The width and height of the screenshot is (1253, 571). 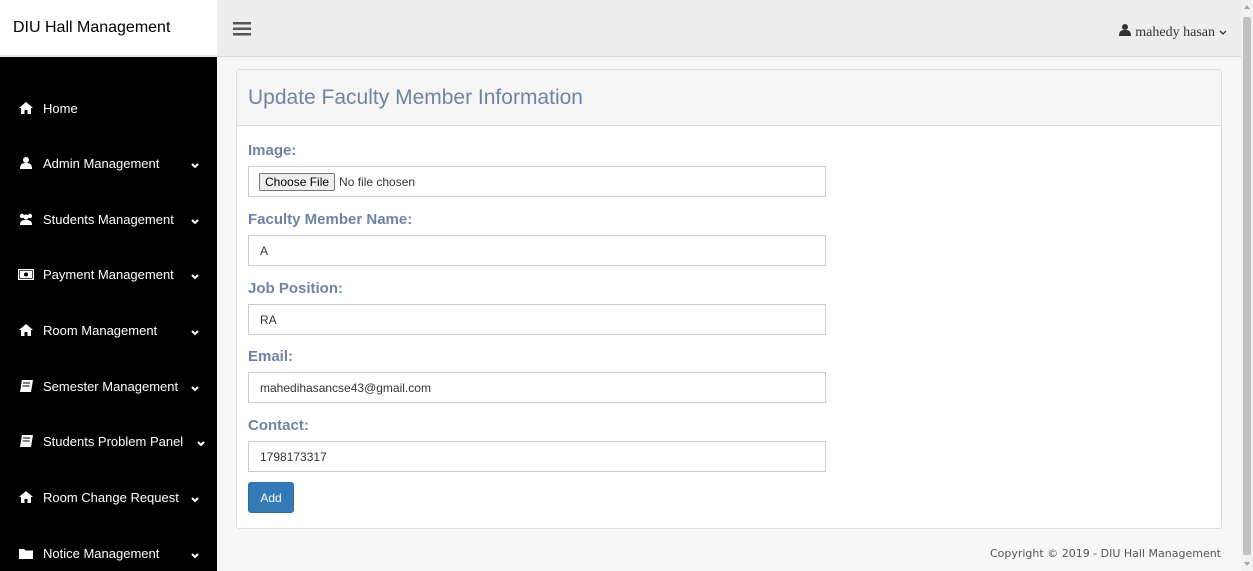 I want to click on email-label: Email:, so click(x=271, y=356).